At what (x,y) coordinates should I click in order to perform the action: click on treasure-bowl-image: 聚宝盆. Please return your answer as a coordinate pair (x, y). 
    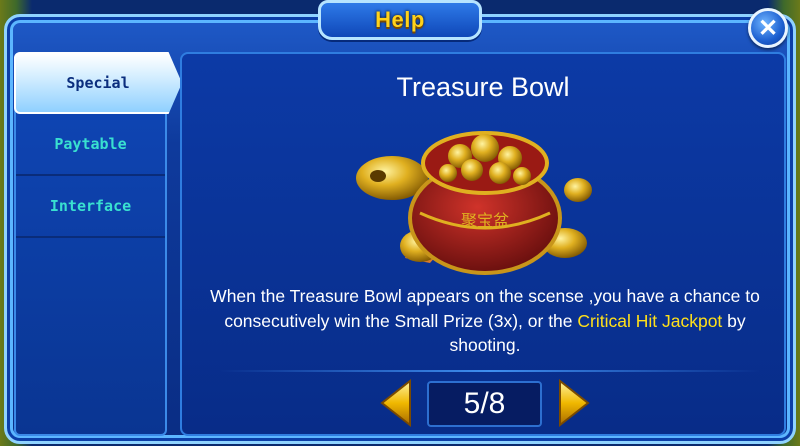
    Looking at the image, I should click on (474, 203).